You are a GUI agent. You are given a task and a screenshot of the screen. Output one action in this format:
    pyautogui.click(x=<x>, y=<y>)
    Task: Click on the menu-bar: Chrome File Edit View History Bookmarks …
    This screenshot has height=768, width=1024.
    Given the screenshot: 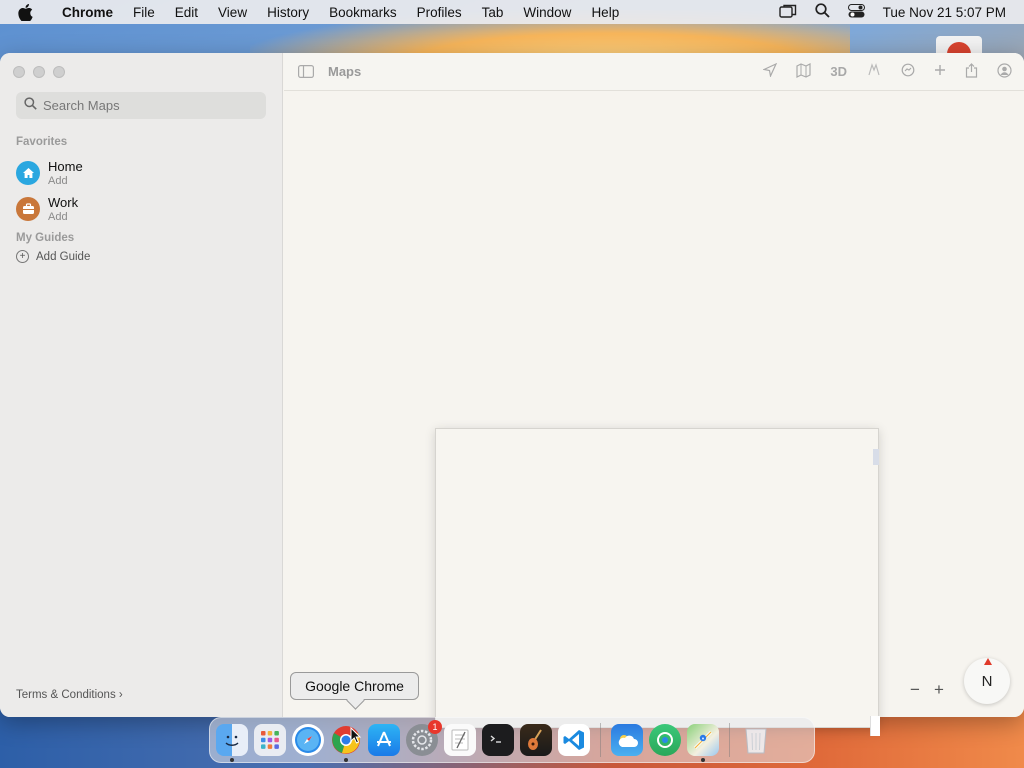 What is the action you would take?
    pyautogui.click(x=512, y=12)
    